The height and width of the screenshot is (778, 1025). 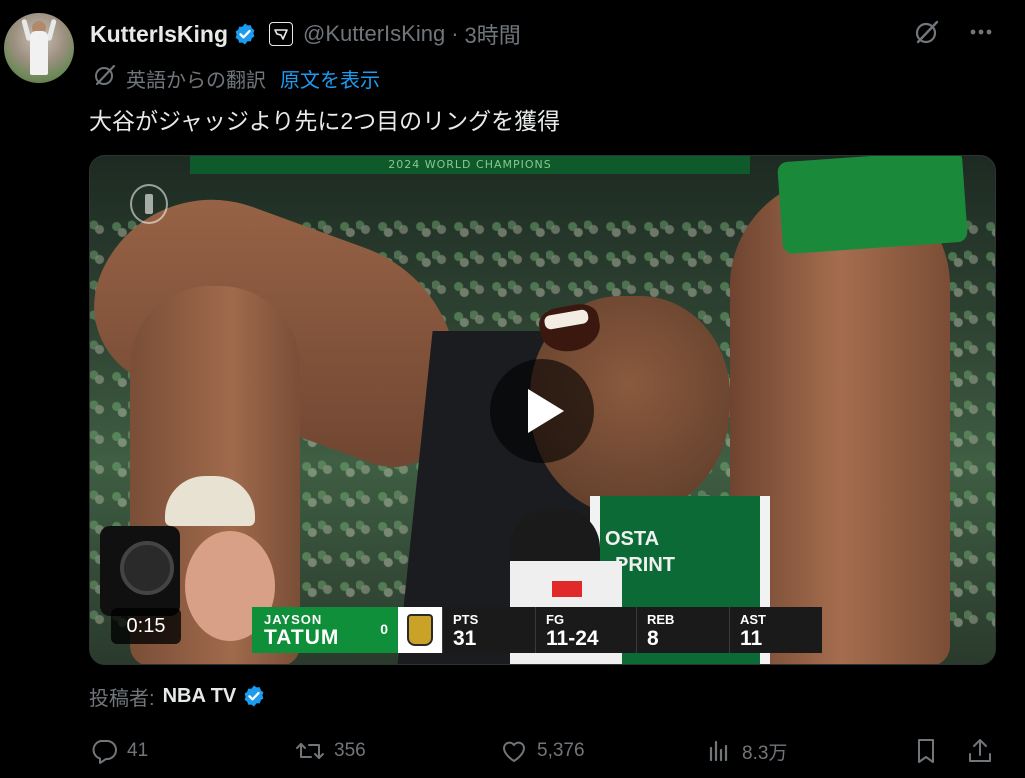 What do you see at coordinates (196, 80) in the screenshot?
I see `translation-label: 英語からの翻訳` at bounding box center [196, 80].